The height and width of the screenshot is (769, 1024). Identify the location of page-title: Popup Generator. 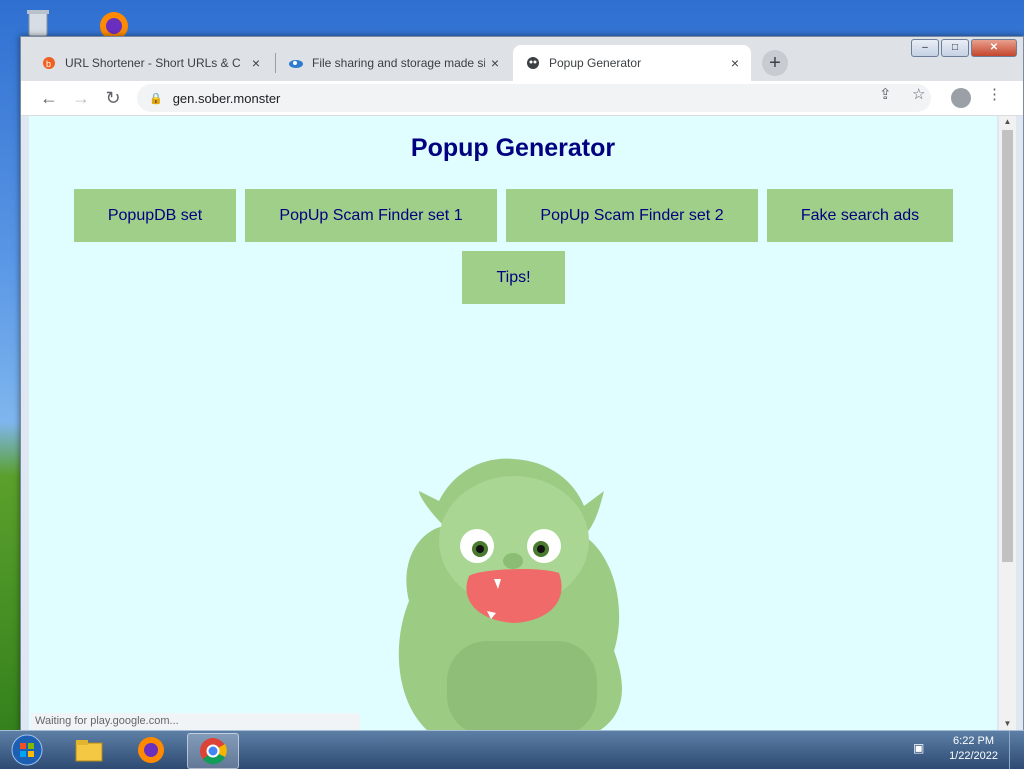
(513, 148).